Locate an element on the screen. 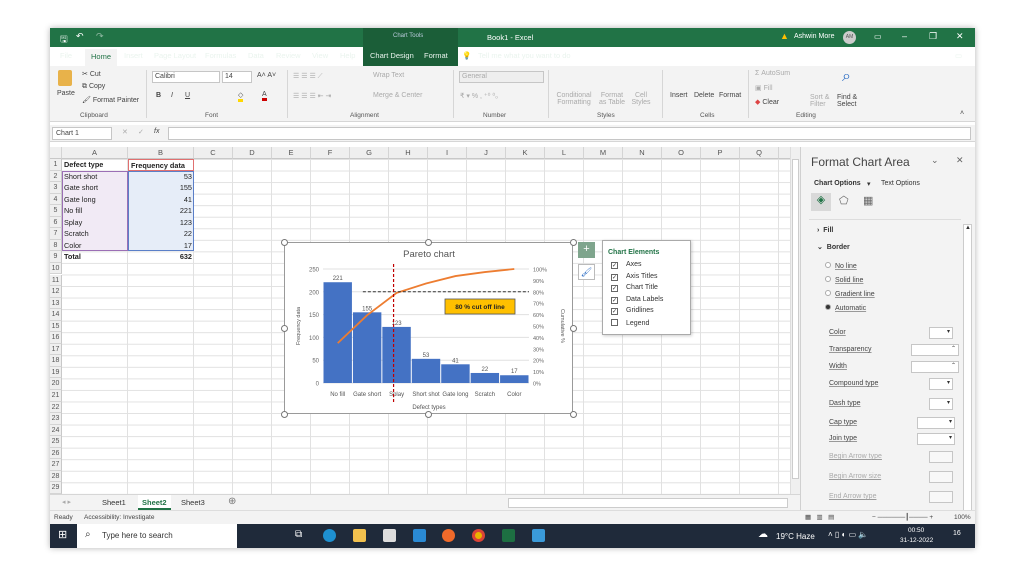 This screenshot has width=1024, height=576. taskbar-search: ⌕ Type here to search is located at coordinates (157, 536).